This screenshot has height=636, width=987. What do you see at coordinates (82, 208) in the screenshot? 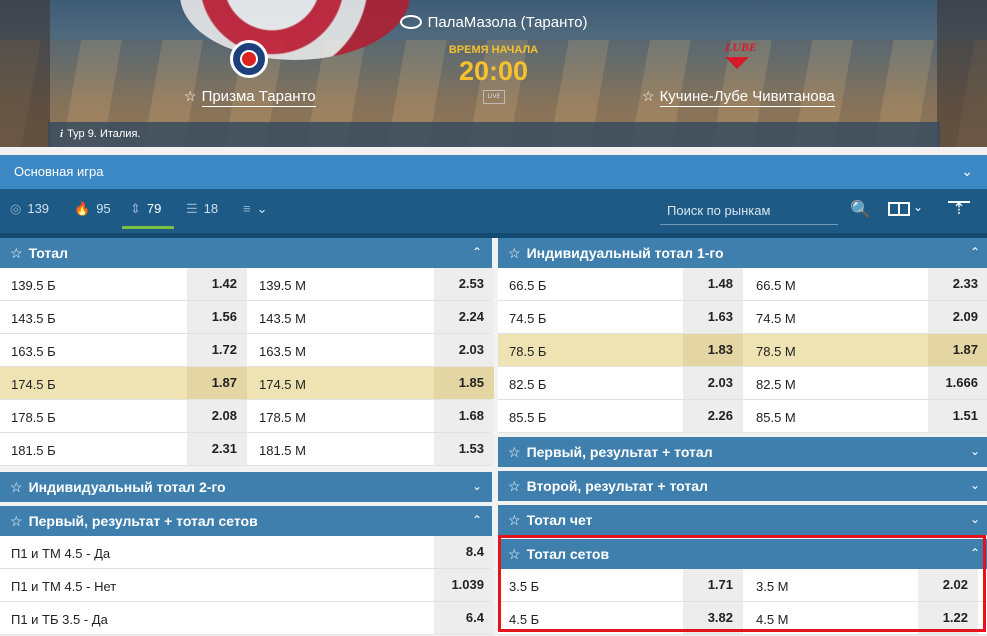
I see `fire-icon: 🔥` at bounding box center [82, 208].